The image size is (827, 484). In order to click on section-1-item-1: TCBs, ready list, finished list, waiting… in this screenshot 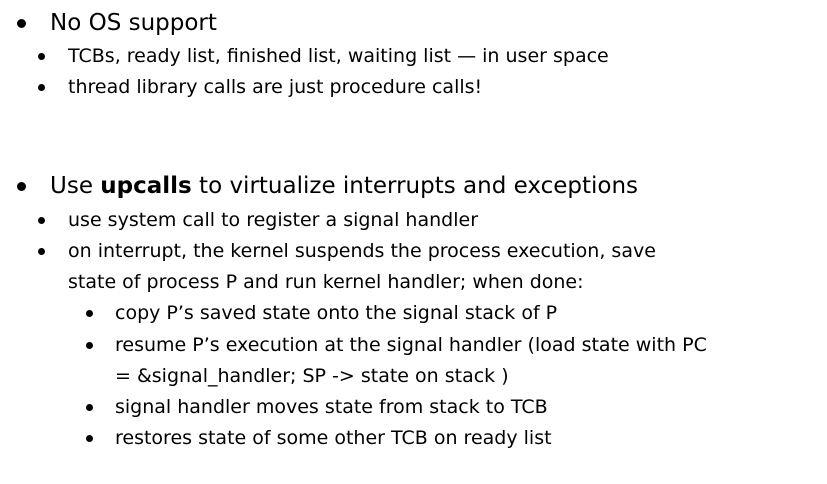, I will do `click(338, 56)`.